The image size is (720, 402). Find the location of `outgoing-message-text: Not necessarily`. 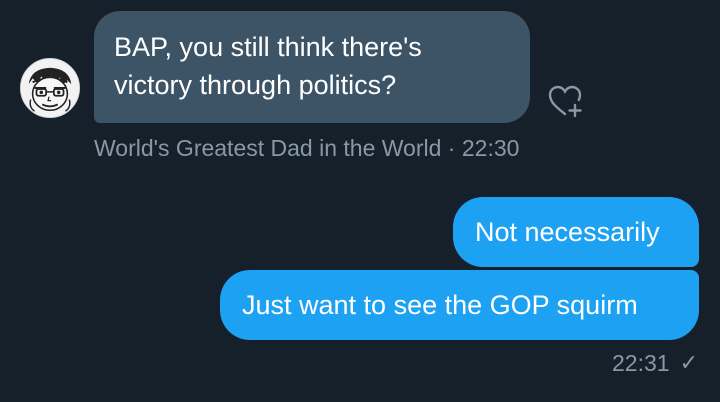

outgoing-message-text: Not necessarily is located at coordinates (567, 232).